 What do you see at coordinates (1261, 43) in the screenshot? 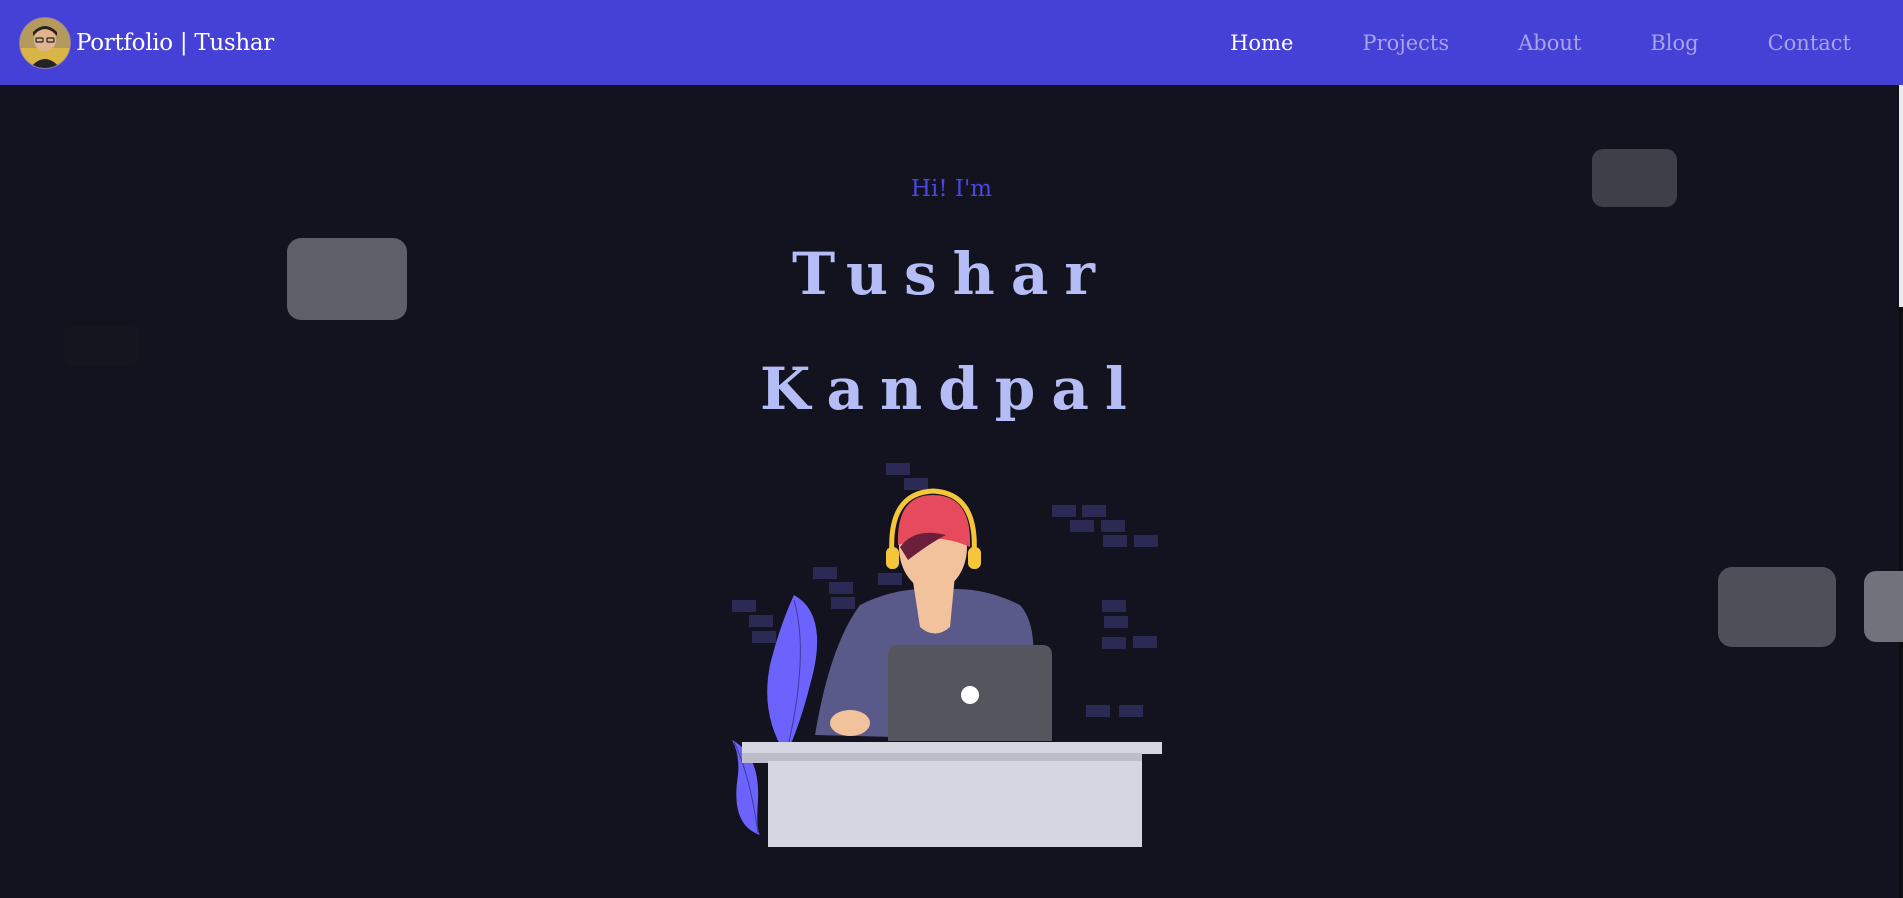
I see `nav-link-home: Home` at bounding box center [1261, 43].